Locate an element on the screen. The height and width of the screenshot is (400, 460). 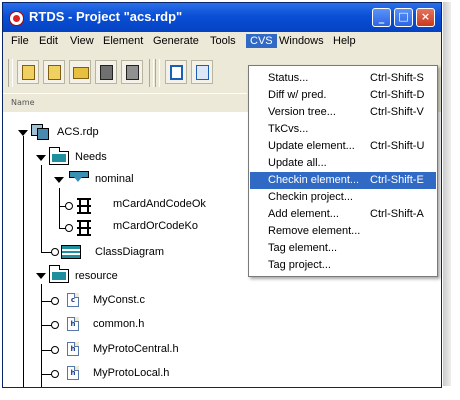
tree-item-proto-central: MyProtoCentral.h is located at coordinates (136, 349).